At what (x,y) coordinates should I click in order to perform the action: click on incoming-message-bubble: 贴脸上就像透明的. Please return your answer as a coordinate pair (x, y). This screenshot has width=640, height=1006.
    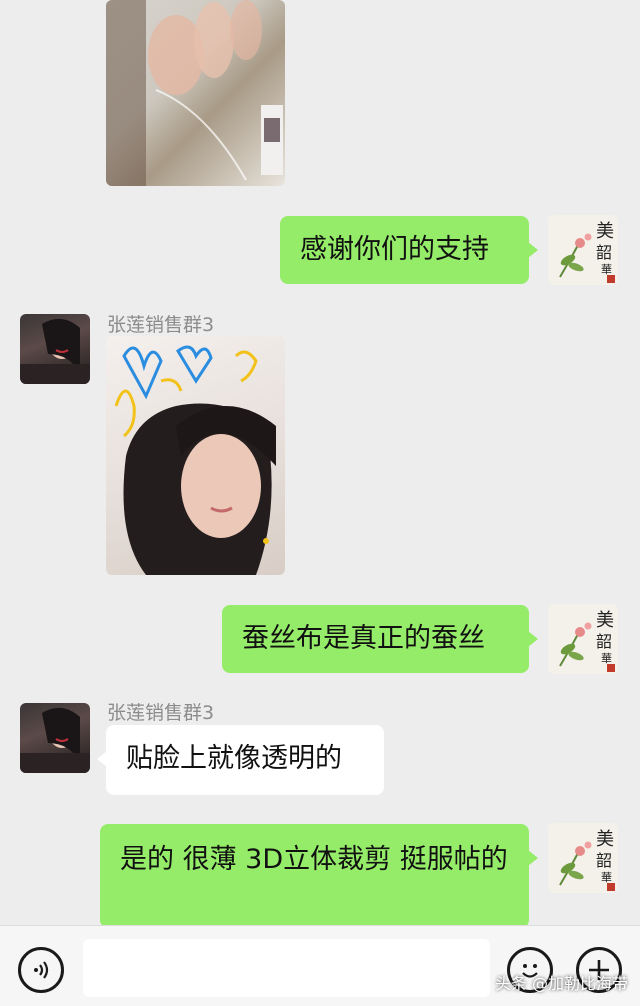
    Looking at the image, I should click on (240, 760).